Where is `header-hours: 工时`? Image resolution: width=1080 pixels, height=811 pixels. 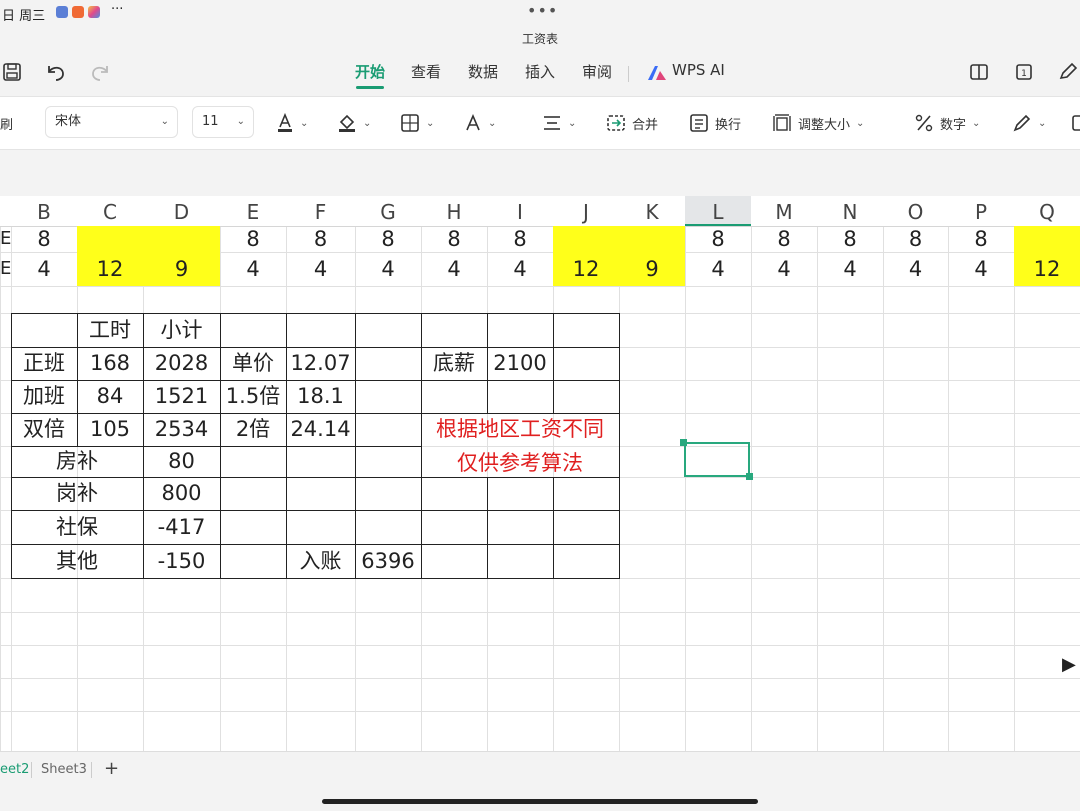 header-hours: 工时 is located at coordinates (110, 330).